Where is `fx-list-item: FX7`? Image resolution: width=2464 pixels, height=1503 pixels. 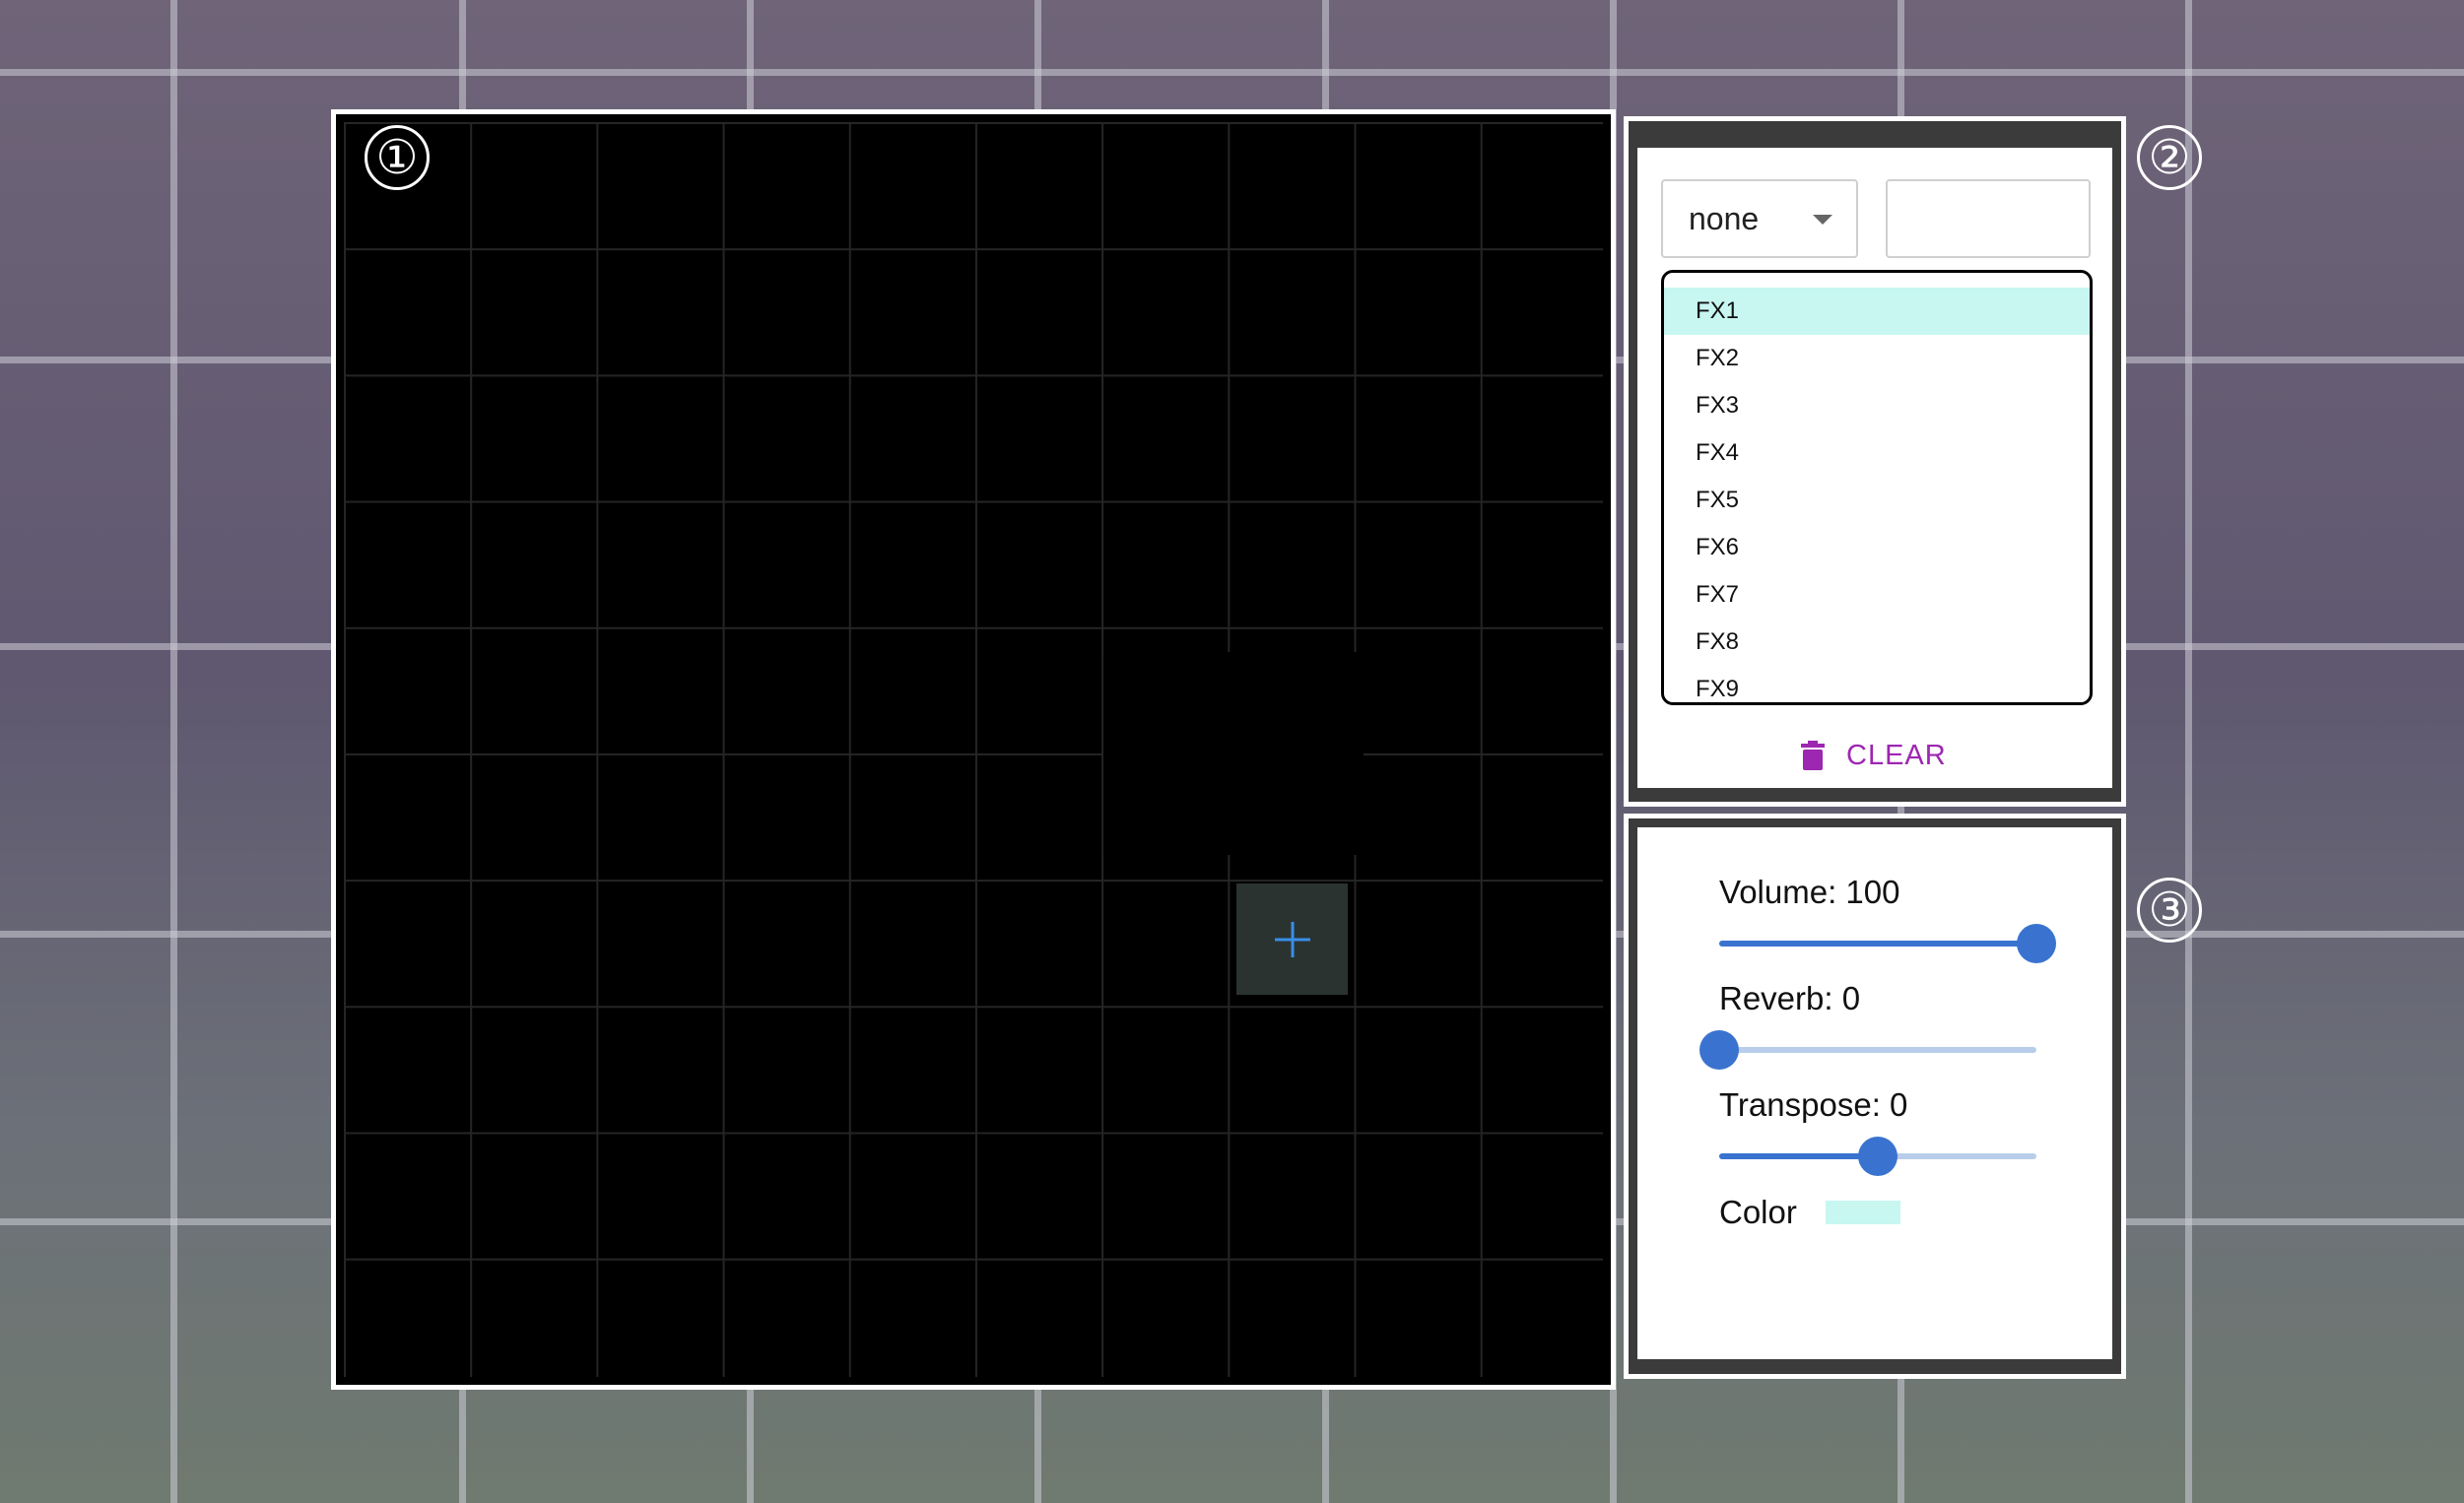 fx-list-item: FX7 is located at coordinates (1877, 595).